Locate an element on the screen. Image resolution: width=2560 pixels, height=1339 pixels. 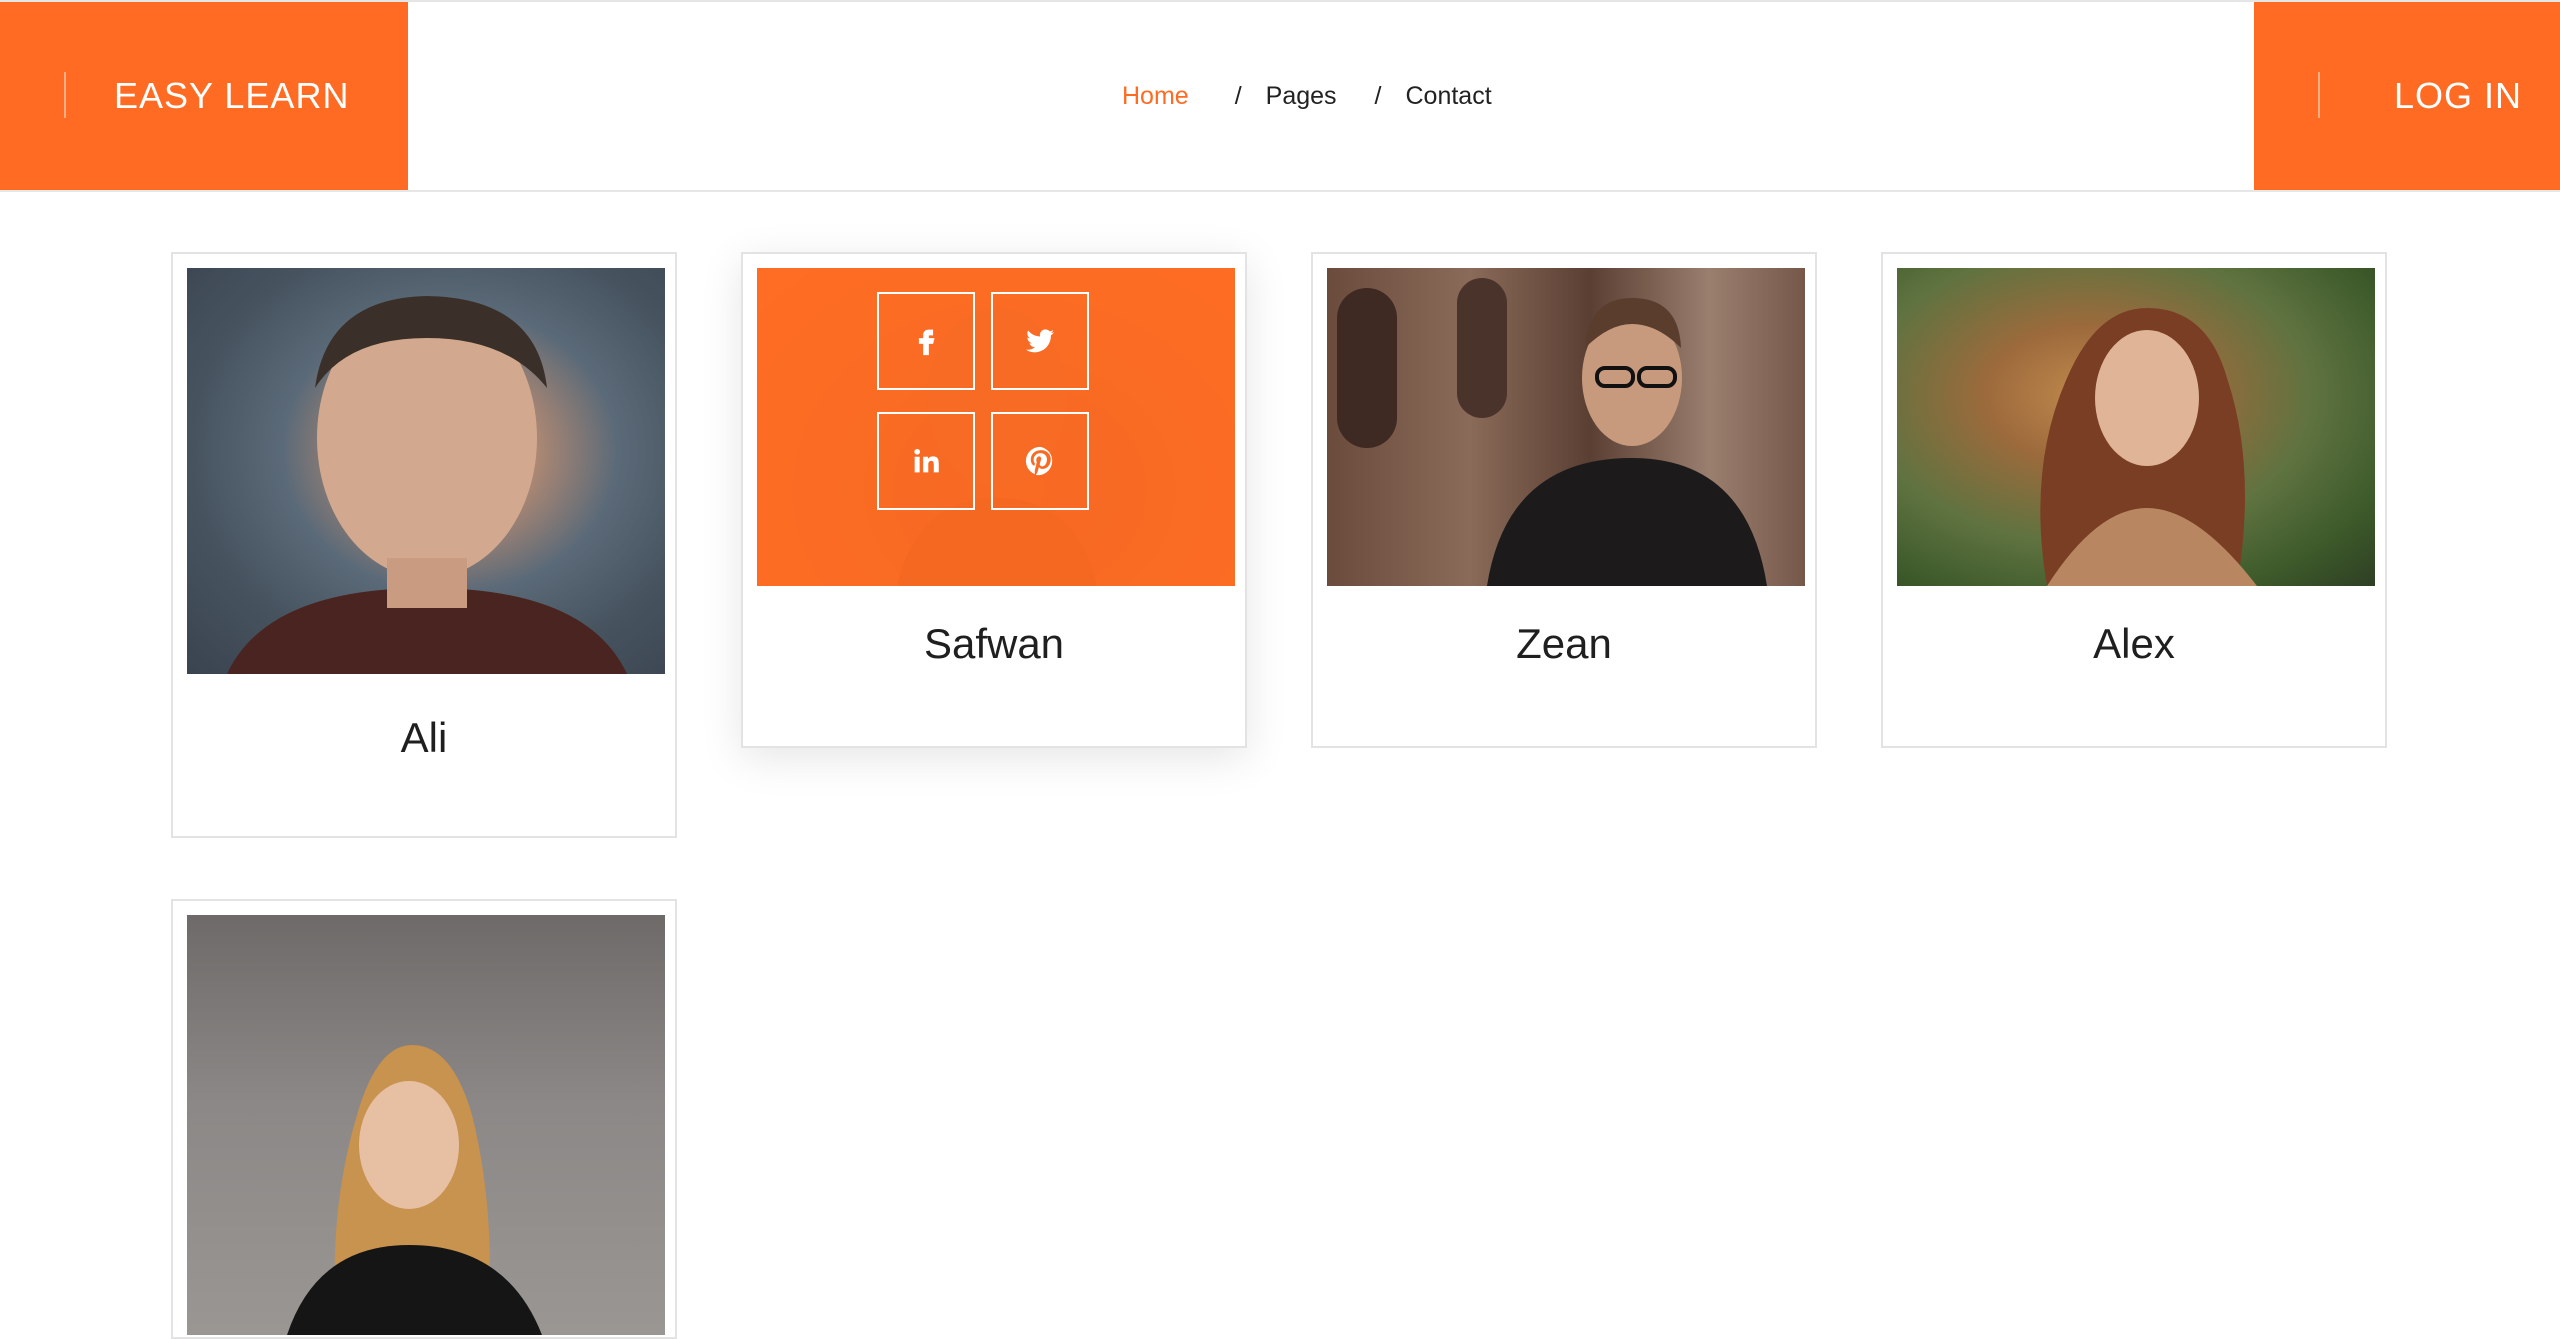
team-card-alex: Alex is located at coordinates (2134, 500).